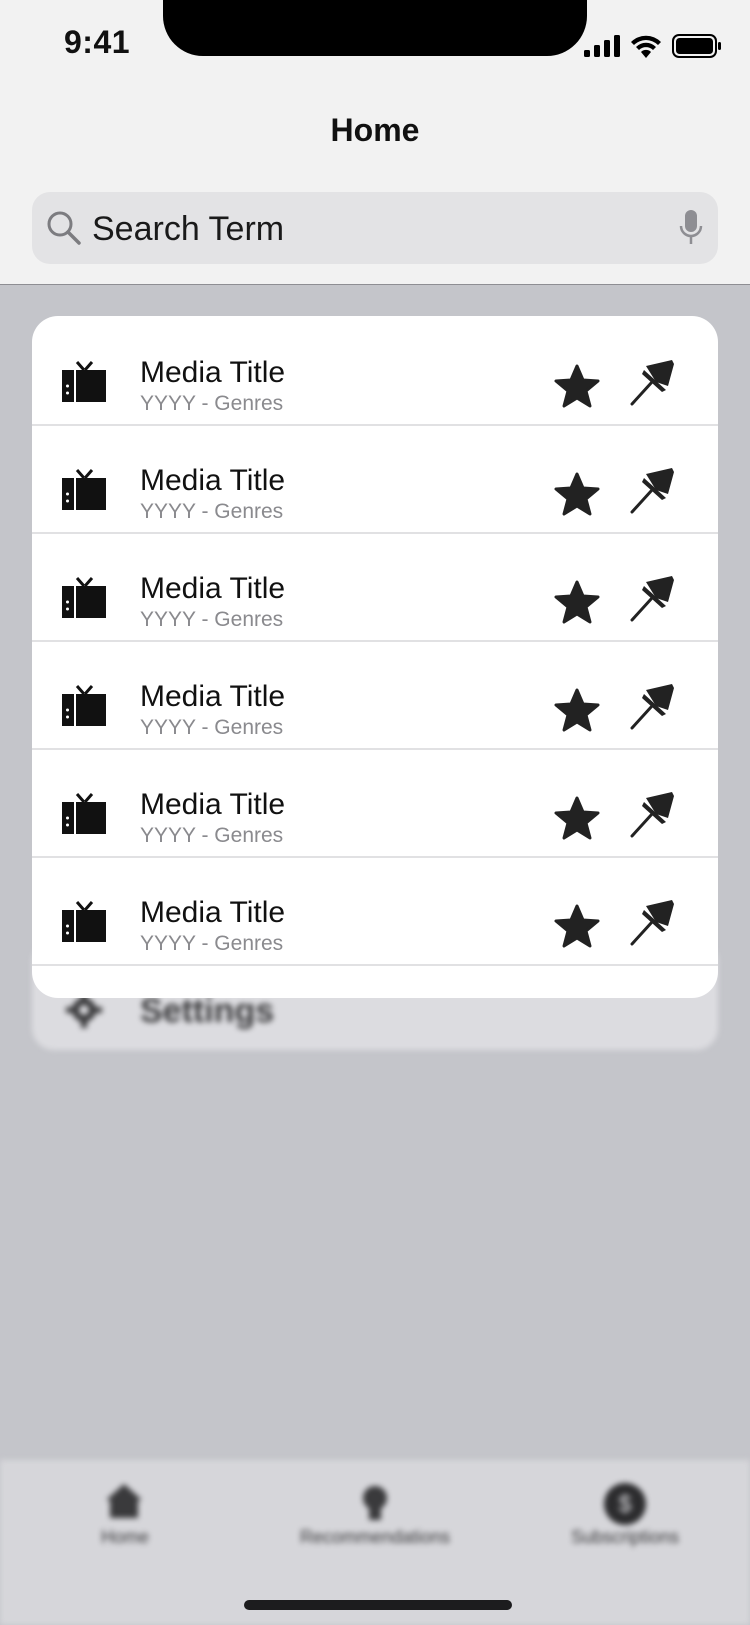 Image resolution: width=750 pixels, height=1625 pixels. What do you see at coordinates (124, 1501) in the screenshot?
I see `house-icon` at bounding box center [124, 1501].